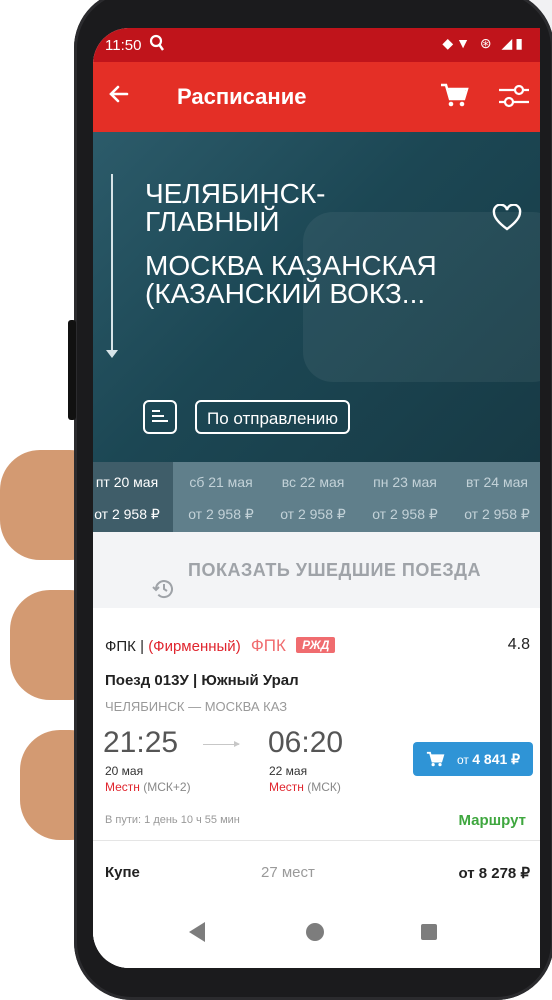 The height and width of the screenshot is (1000, 552). What do you see at coordinates (496, 759) in the screenshot?
I see `buy-price: 4 841 ₽` at bounding box center [496, 759].